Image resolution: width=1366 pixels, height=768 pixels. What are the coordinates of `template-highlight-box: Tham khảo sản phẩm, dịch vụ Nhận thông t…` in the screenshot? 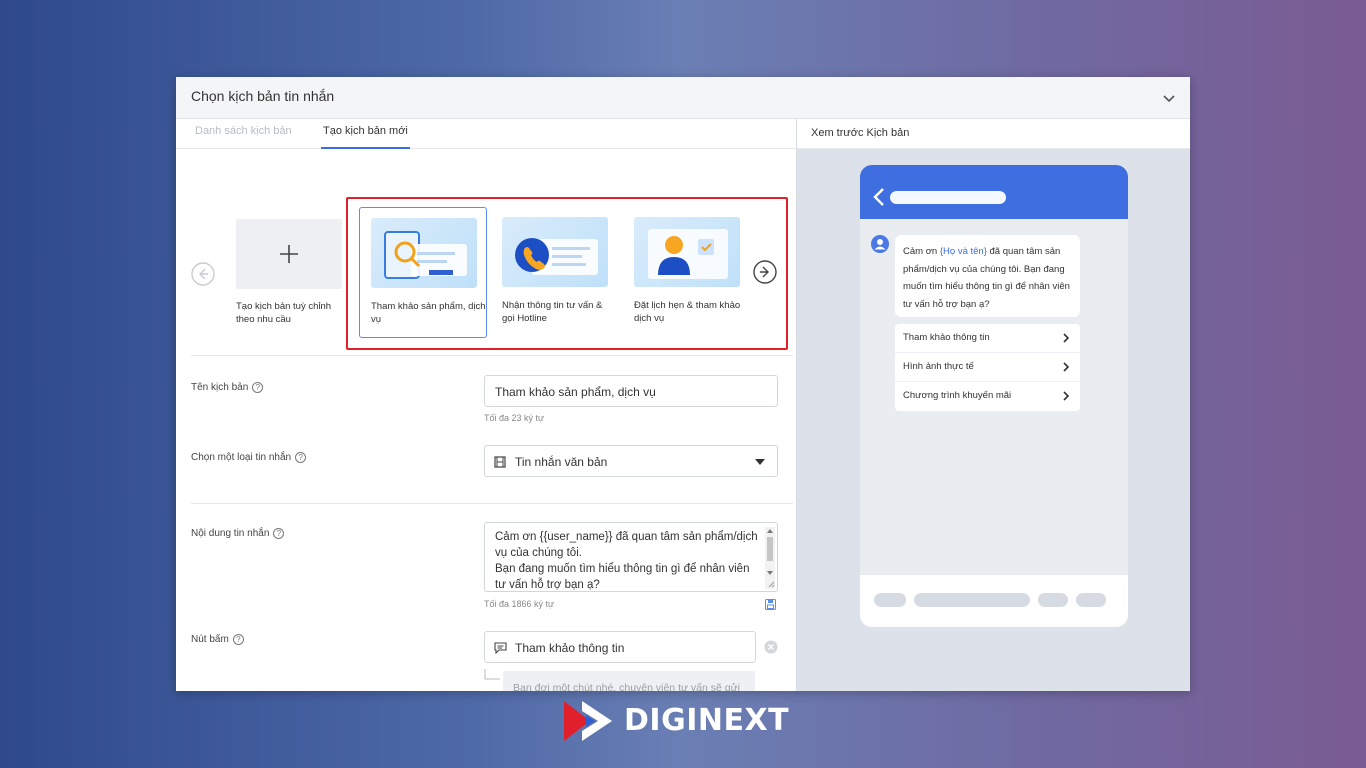 It's located at (567, 273).